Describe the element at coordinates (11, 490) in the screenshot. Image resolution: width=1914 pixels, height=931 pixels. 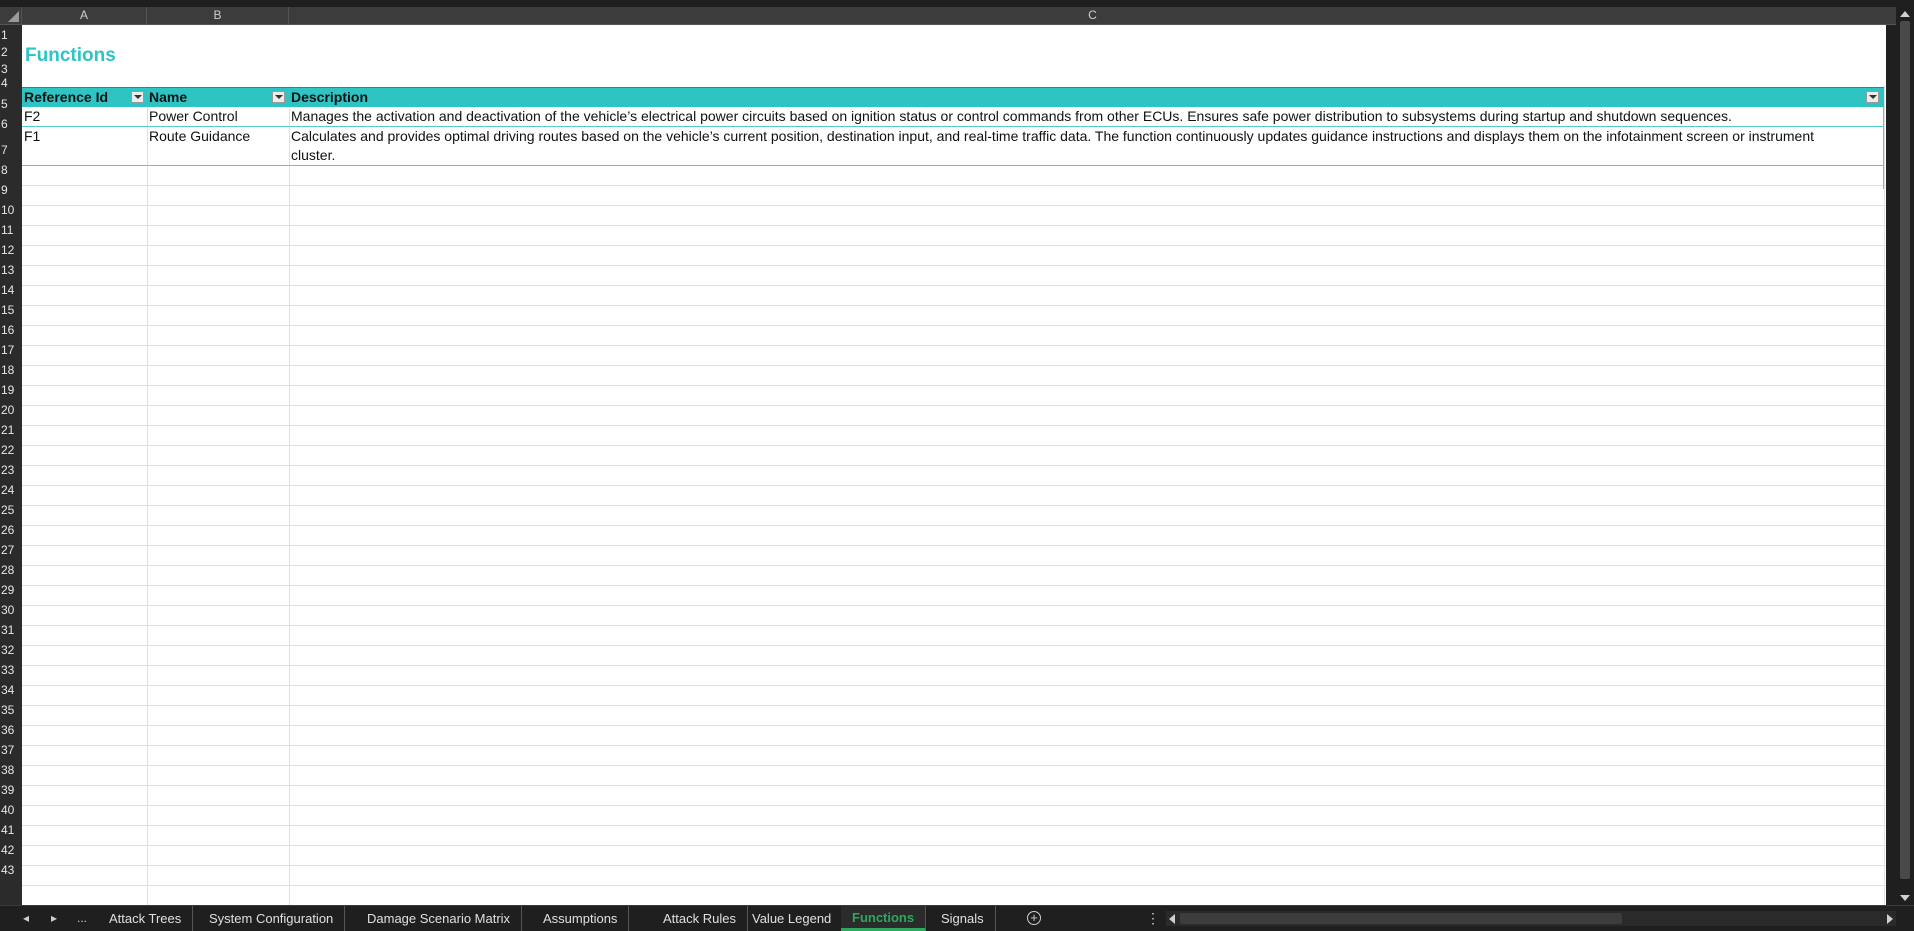
I see `row-header: 24` at that location.